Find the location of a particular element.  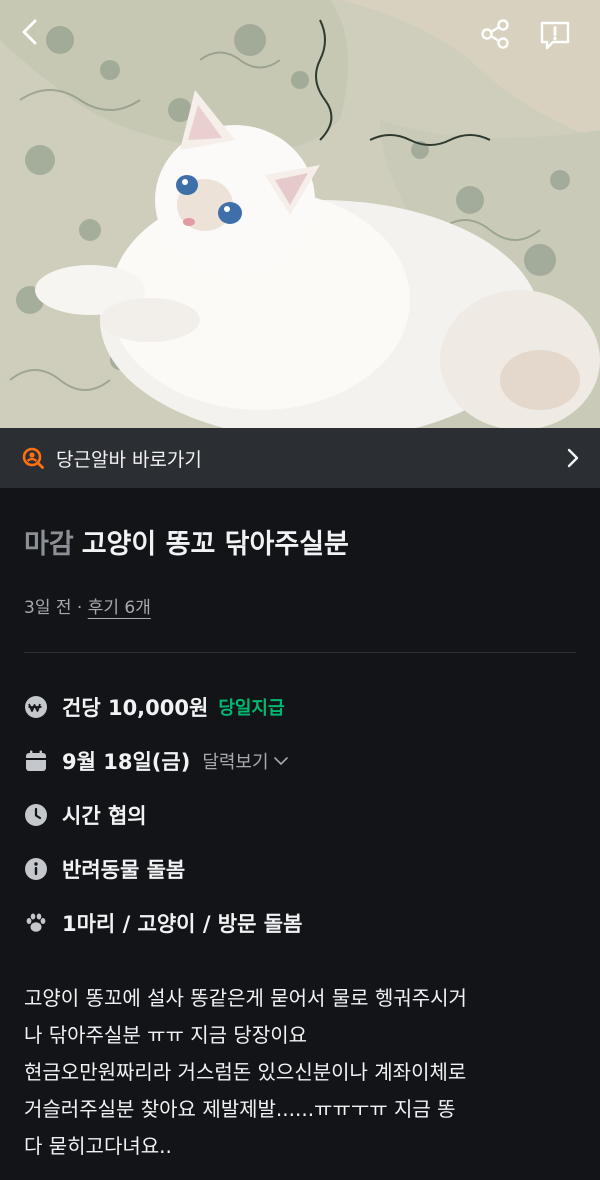

pet-row: 1마리 / 고양이 / 방문 돌봄 is located at coordinates (162, 923).